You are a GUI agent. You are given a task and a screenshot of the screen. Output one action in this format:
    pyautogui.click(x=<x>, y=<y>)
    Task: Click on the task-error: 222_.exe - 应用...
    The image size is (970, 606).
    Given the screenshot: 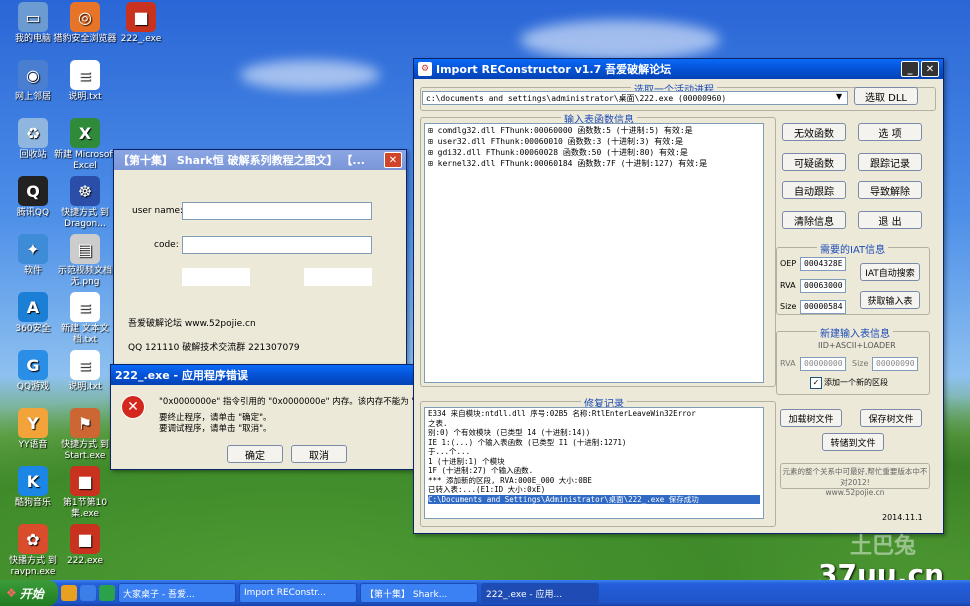 What is the action you would take?
    pyautogui.click(x=540, y=593)
    